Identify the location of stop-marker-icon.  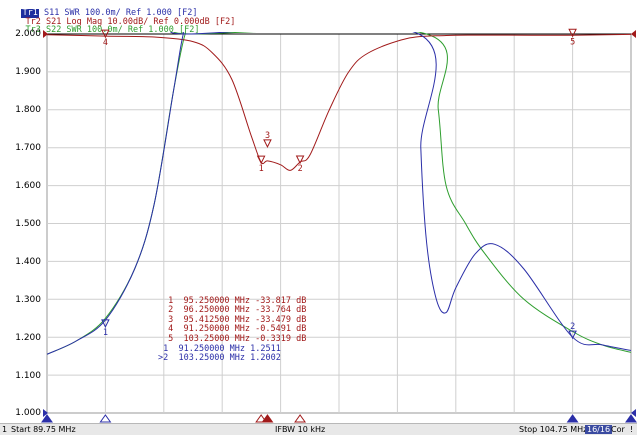
(631, 418).